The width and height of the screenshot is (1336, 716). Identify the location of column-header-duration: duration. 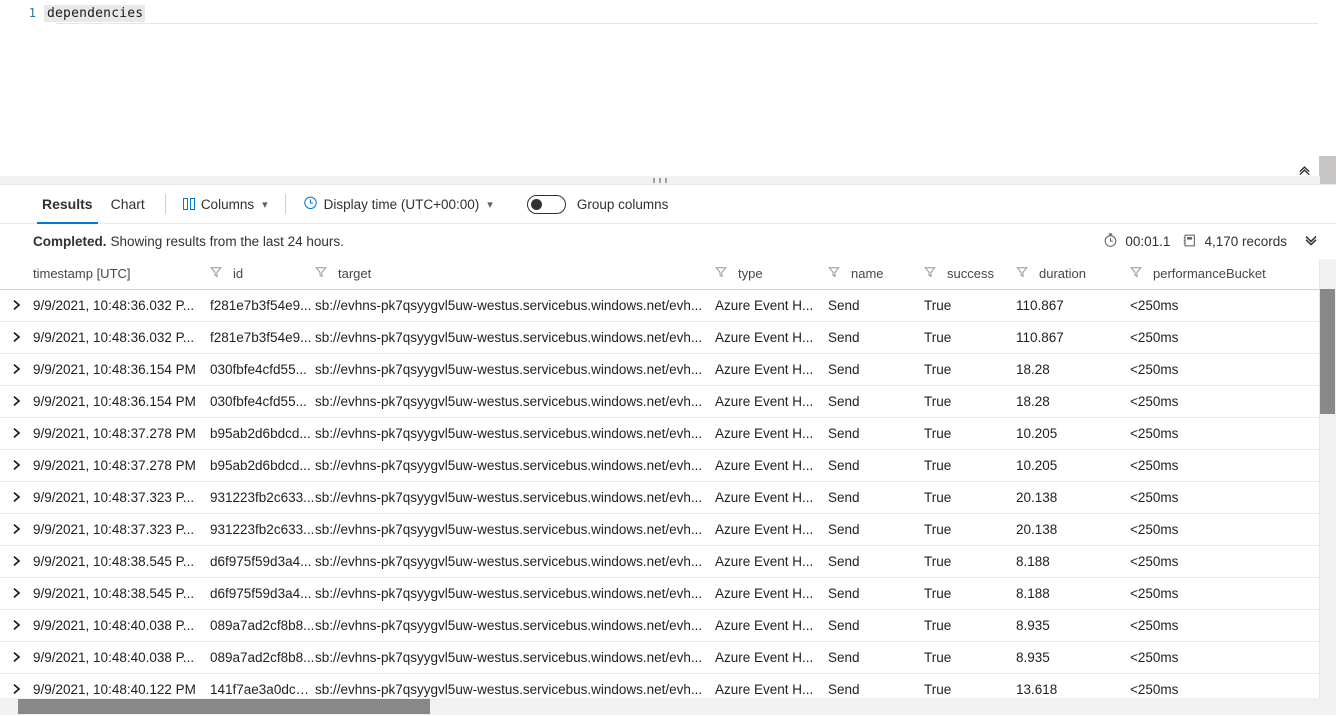
(1073, 274).